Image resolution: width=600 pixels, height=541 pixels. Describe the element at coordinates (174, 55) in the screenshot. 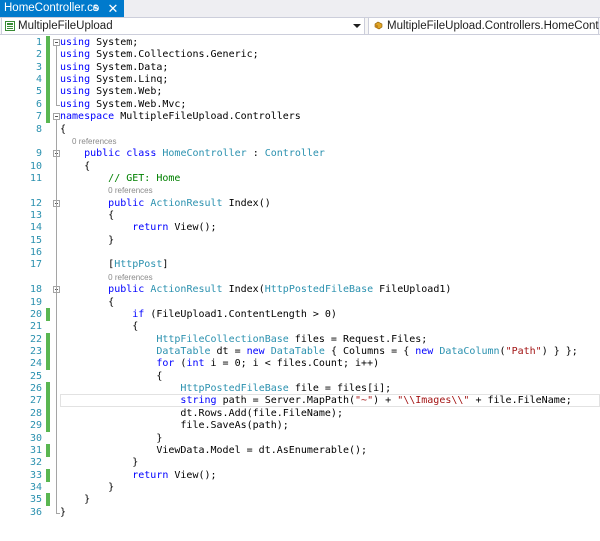

I see `code-token: System.Collections.Generic;` at that location.